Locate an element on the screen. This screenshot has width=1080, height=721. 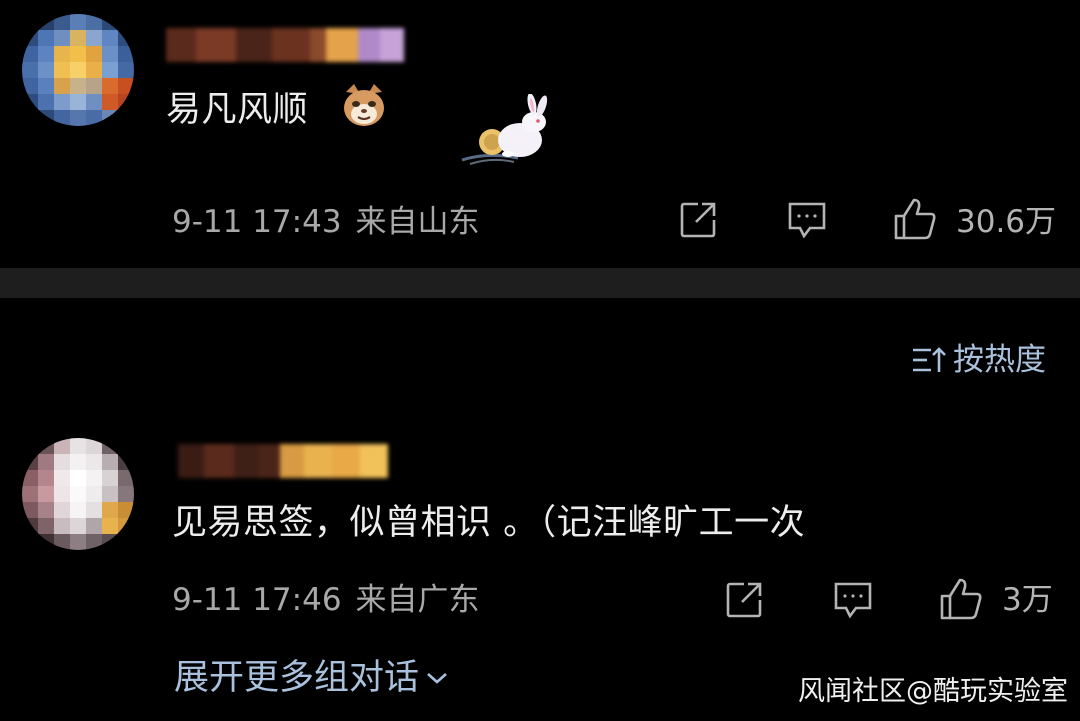
sort-toggle: 按热度 is located at coordinates (978, 360).